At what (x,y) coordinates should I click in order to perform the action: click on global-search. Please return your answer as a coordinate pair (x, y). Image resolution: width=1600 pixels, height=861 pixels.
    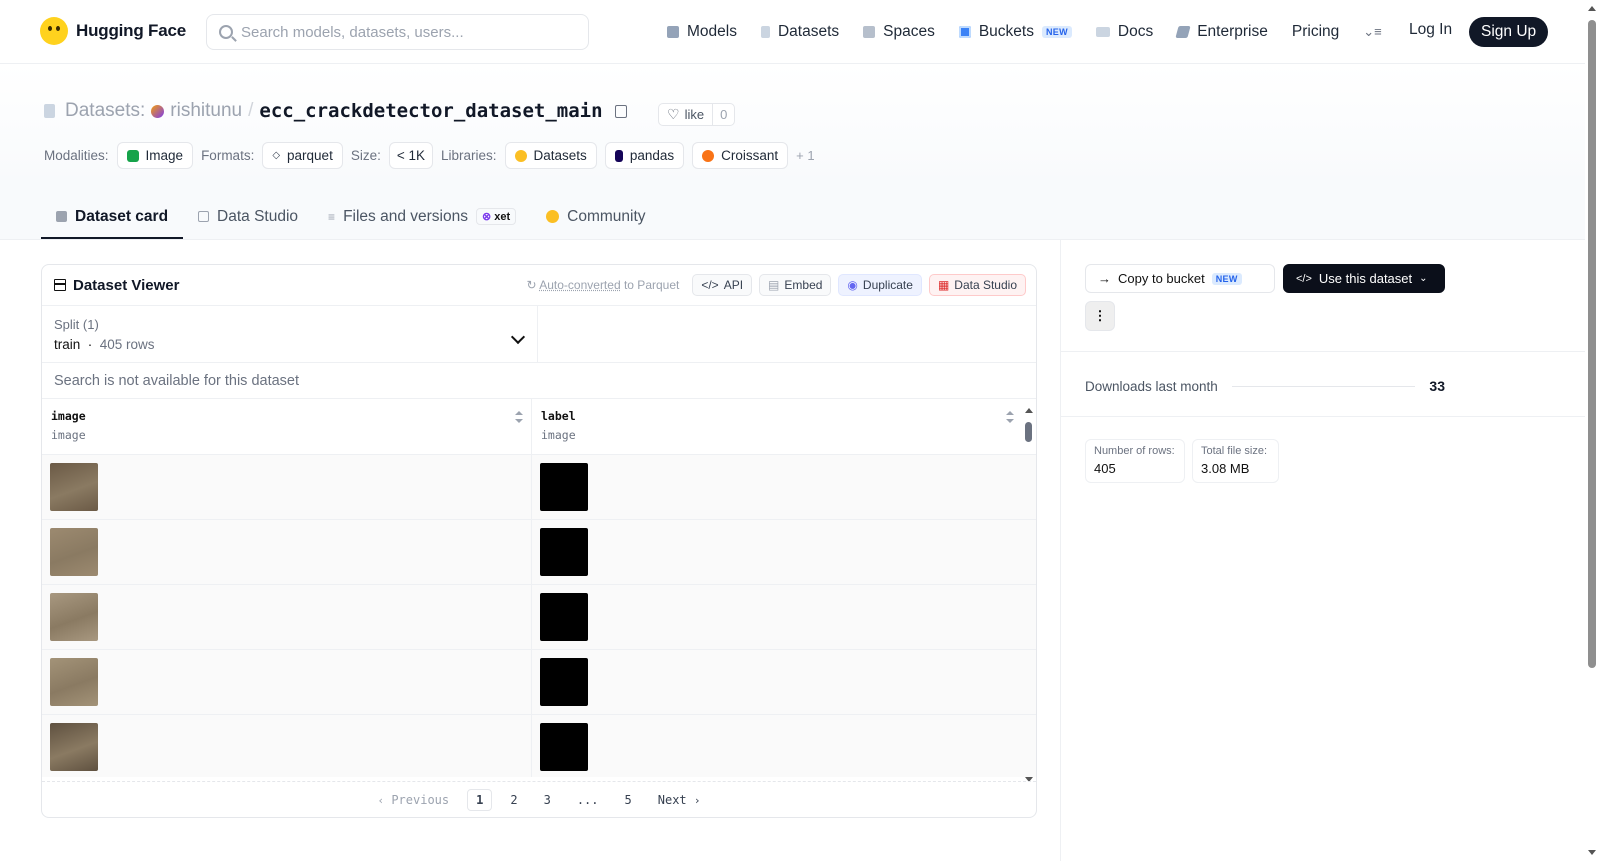
    Looking at the image, I should click on (397, 32).